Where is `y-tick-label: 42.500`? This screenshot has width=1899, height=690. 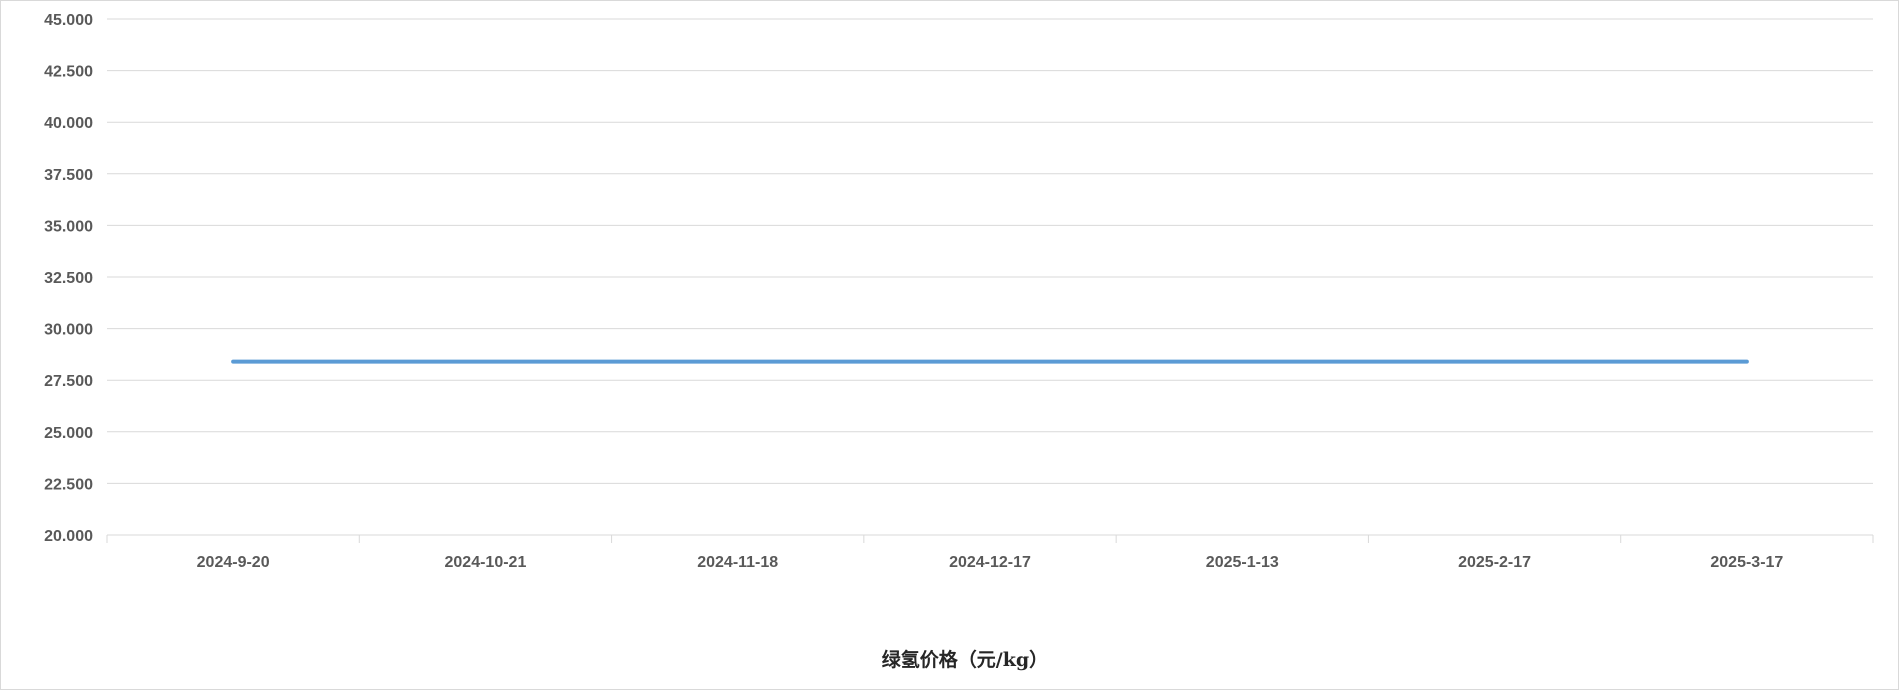 y-tick-label: 42.500 is located at coordinates (68, 72).